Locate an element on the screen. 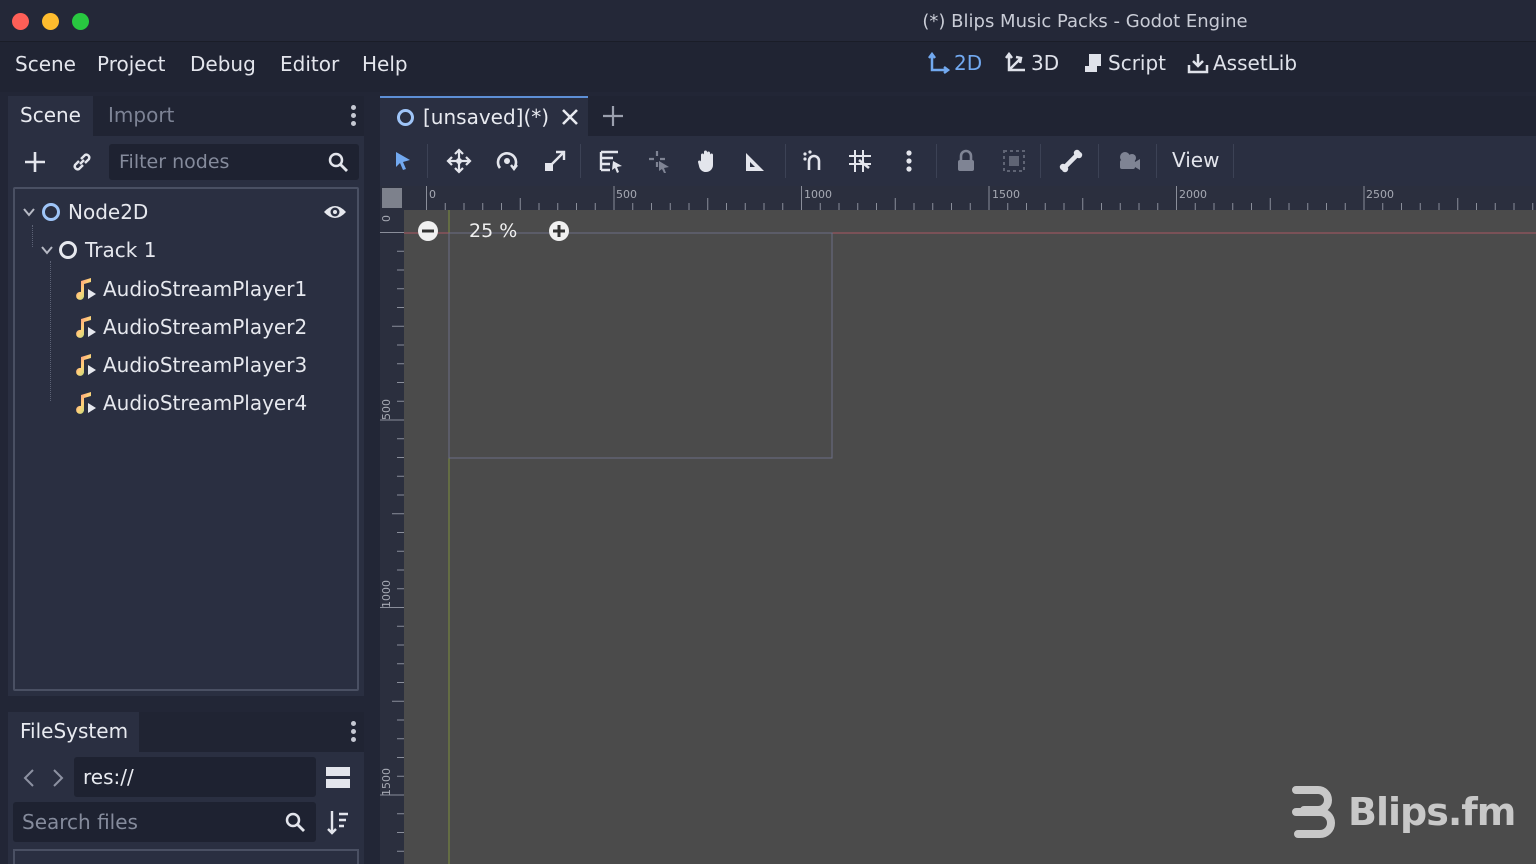  file-list is located at coordinates (186, 856).